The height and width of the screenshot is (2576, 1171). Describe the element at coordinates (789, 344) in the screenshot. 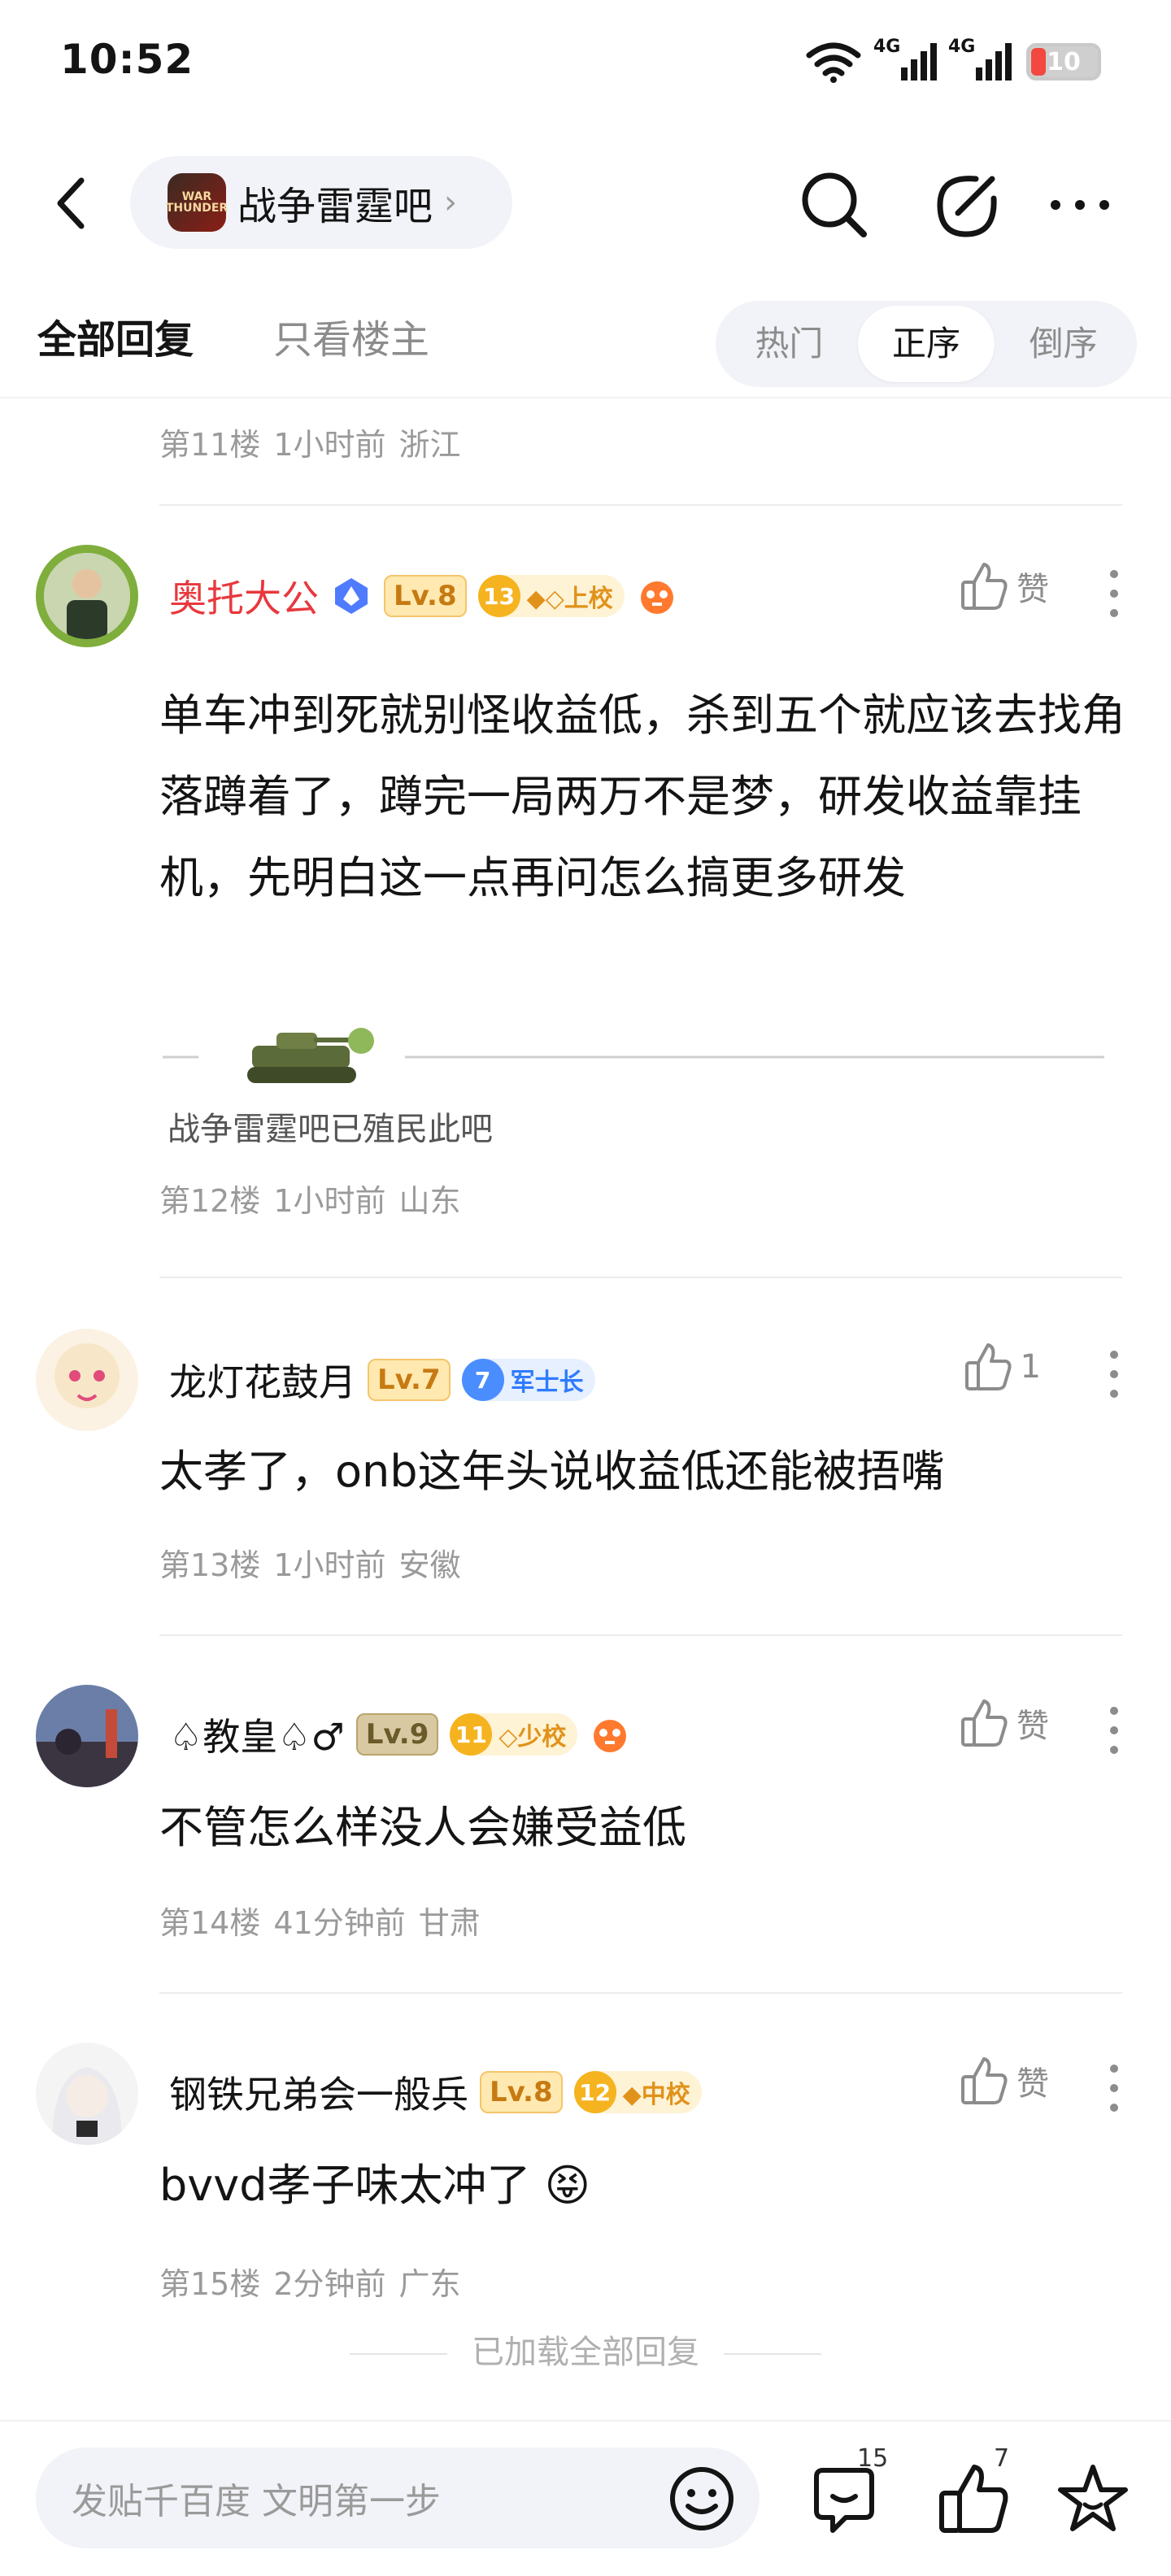

I see `sort-hot: 热门` at that location.